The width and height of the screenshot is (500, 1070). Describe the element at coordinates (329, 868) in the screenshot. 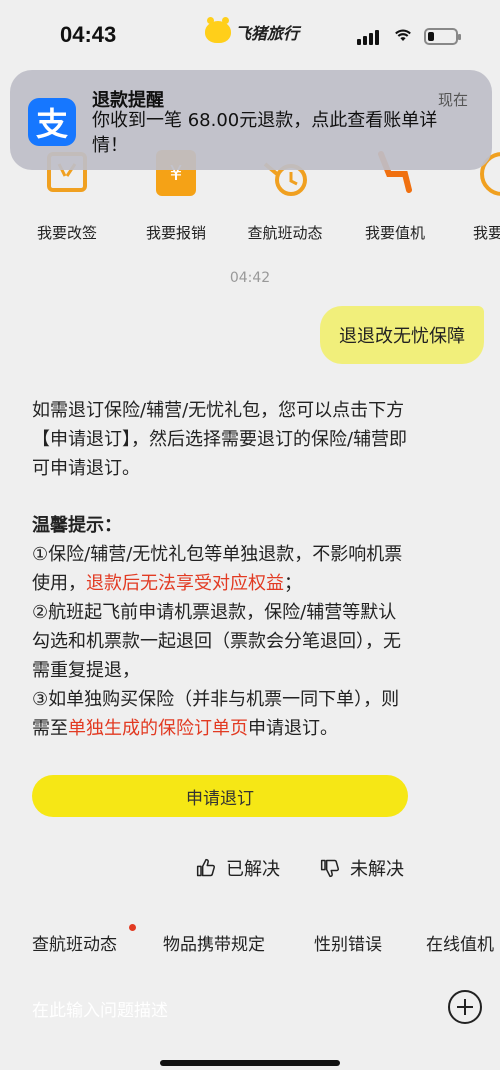

I see `thumbs-down-icon` at that location.